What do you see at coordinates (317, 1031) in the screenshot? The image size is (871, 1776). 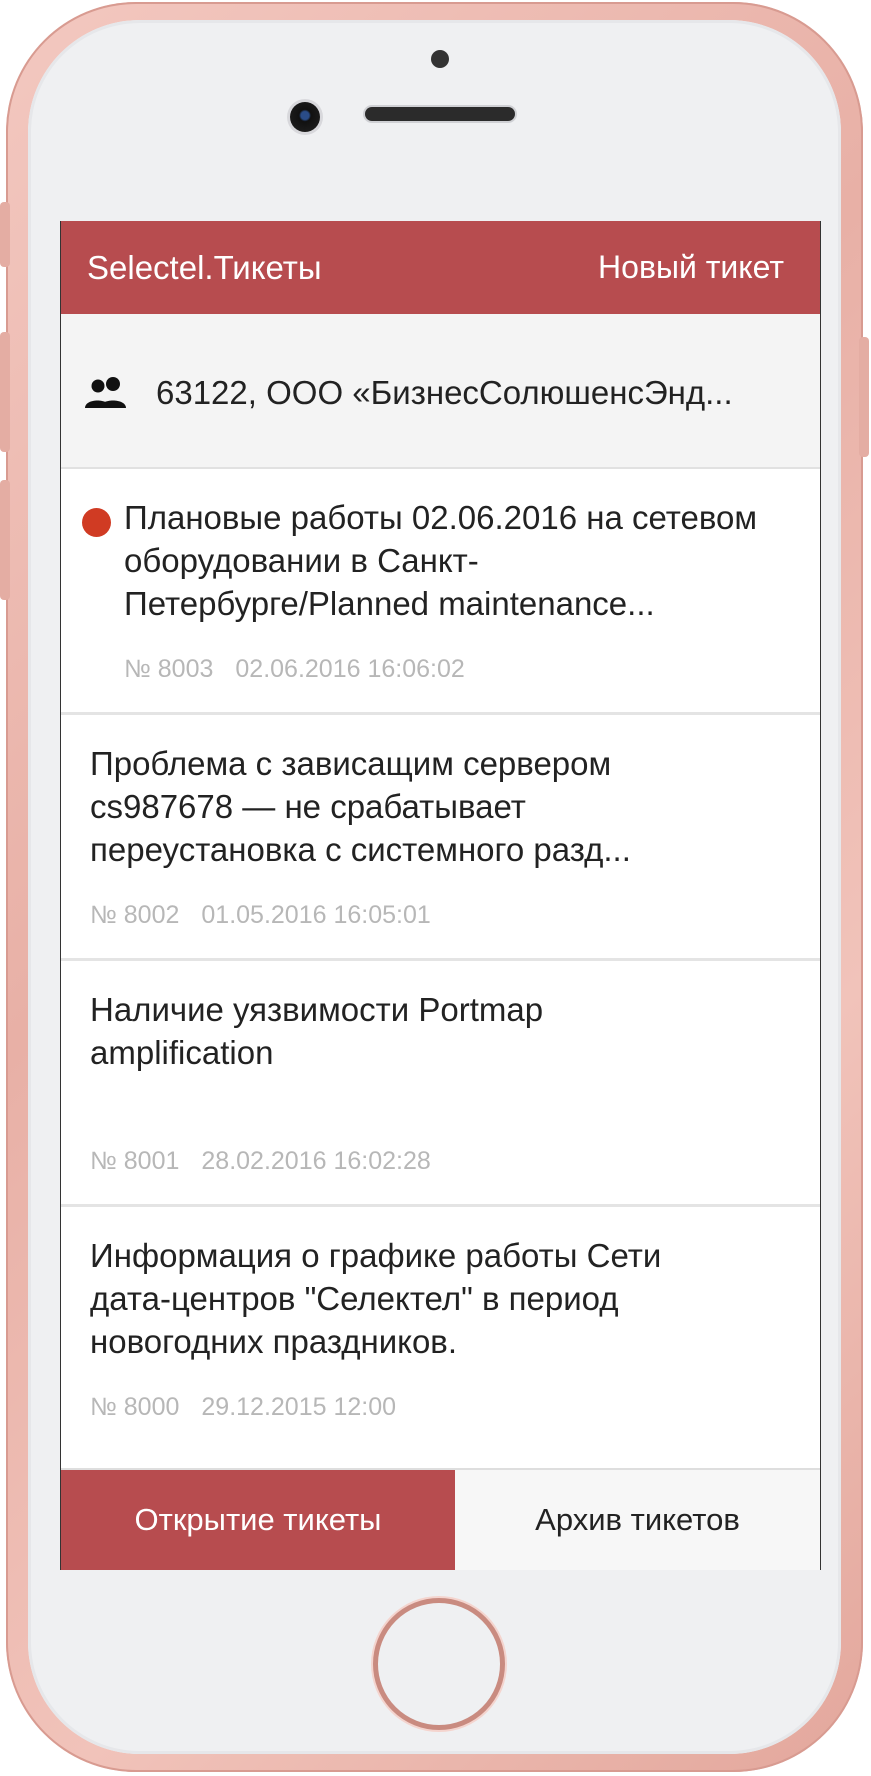 I see `ticket-title: Наличие уязвимости Portmap amplification` at bounding box center [317, 1031].